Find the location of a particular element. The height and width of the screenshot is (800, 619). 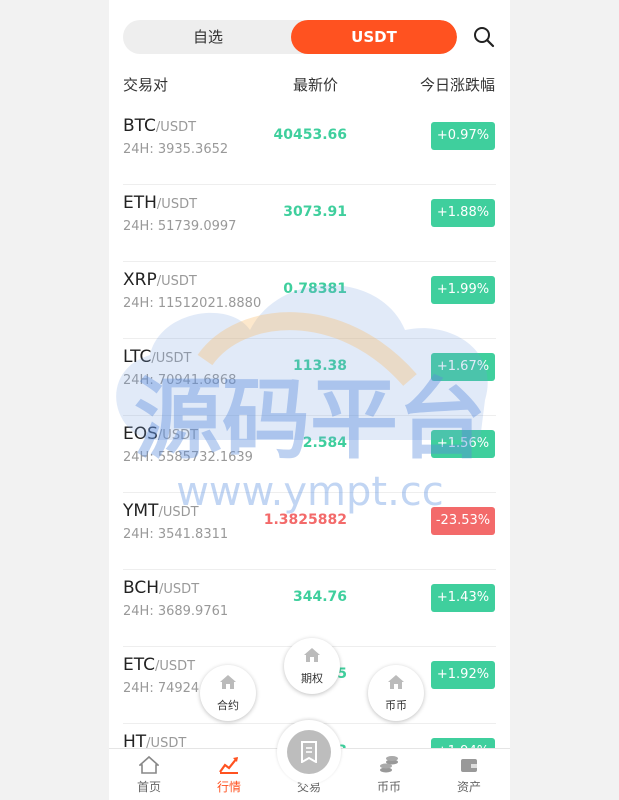

market-row: LTC/USDT 24H: 70941.6868 113.38 +1.67% is located at coordinates (309, 377).